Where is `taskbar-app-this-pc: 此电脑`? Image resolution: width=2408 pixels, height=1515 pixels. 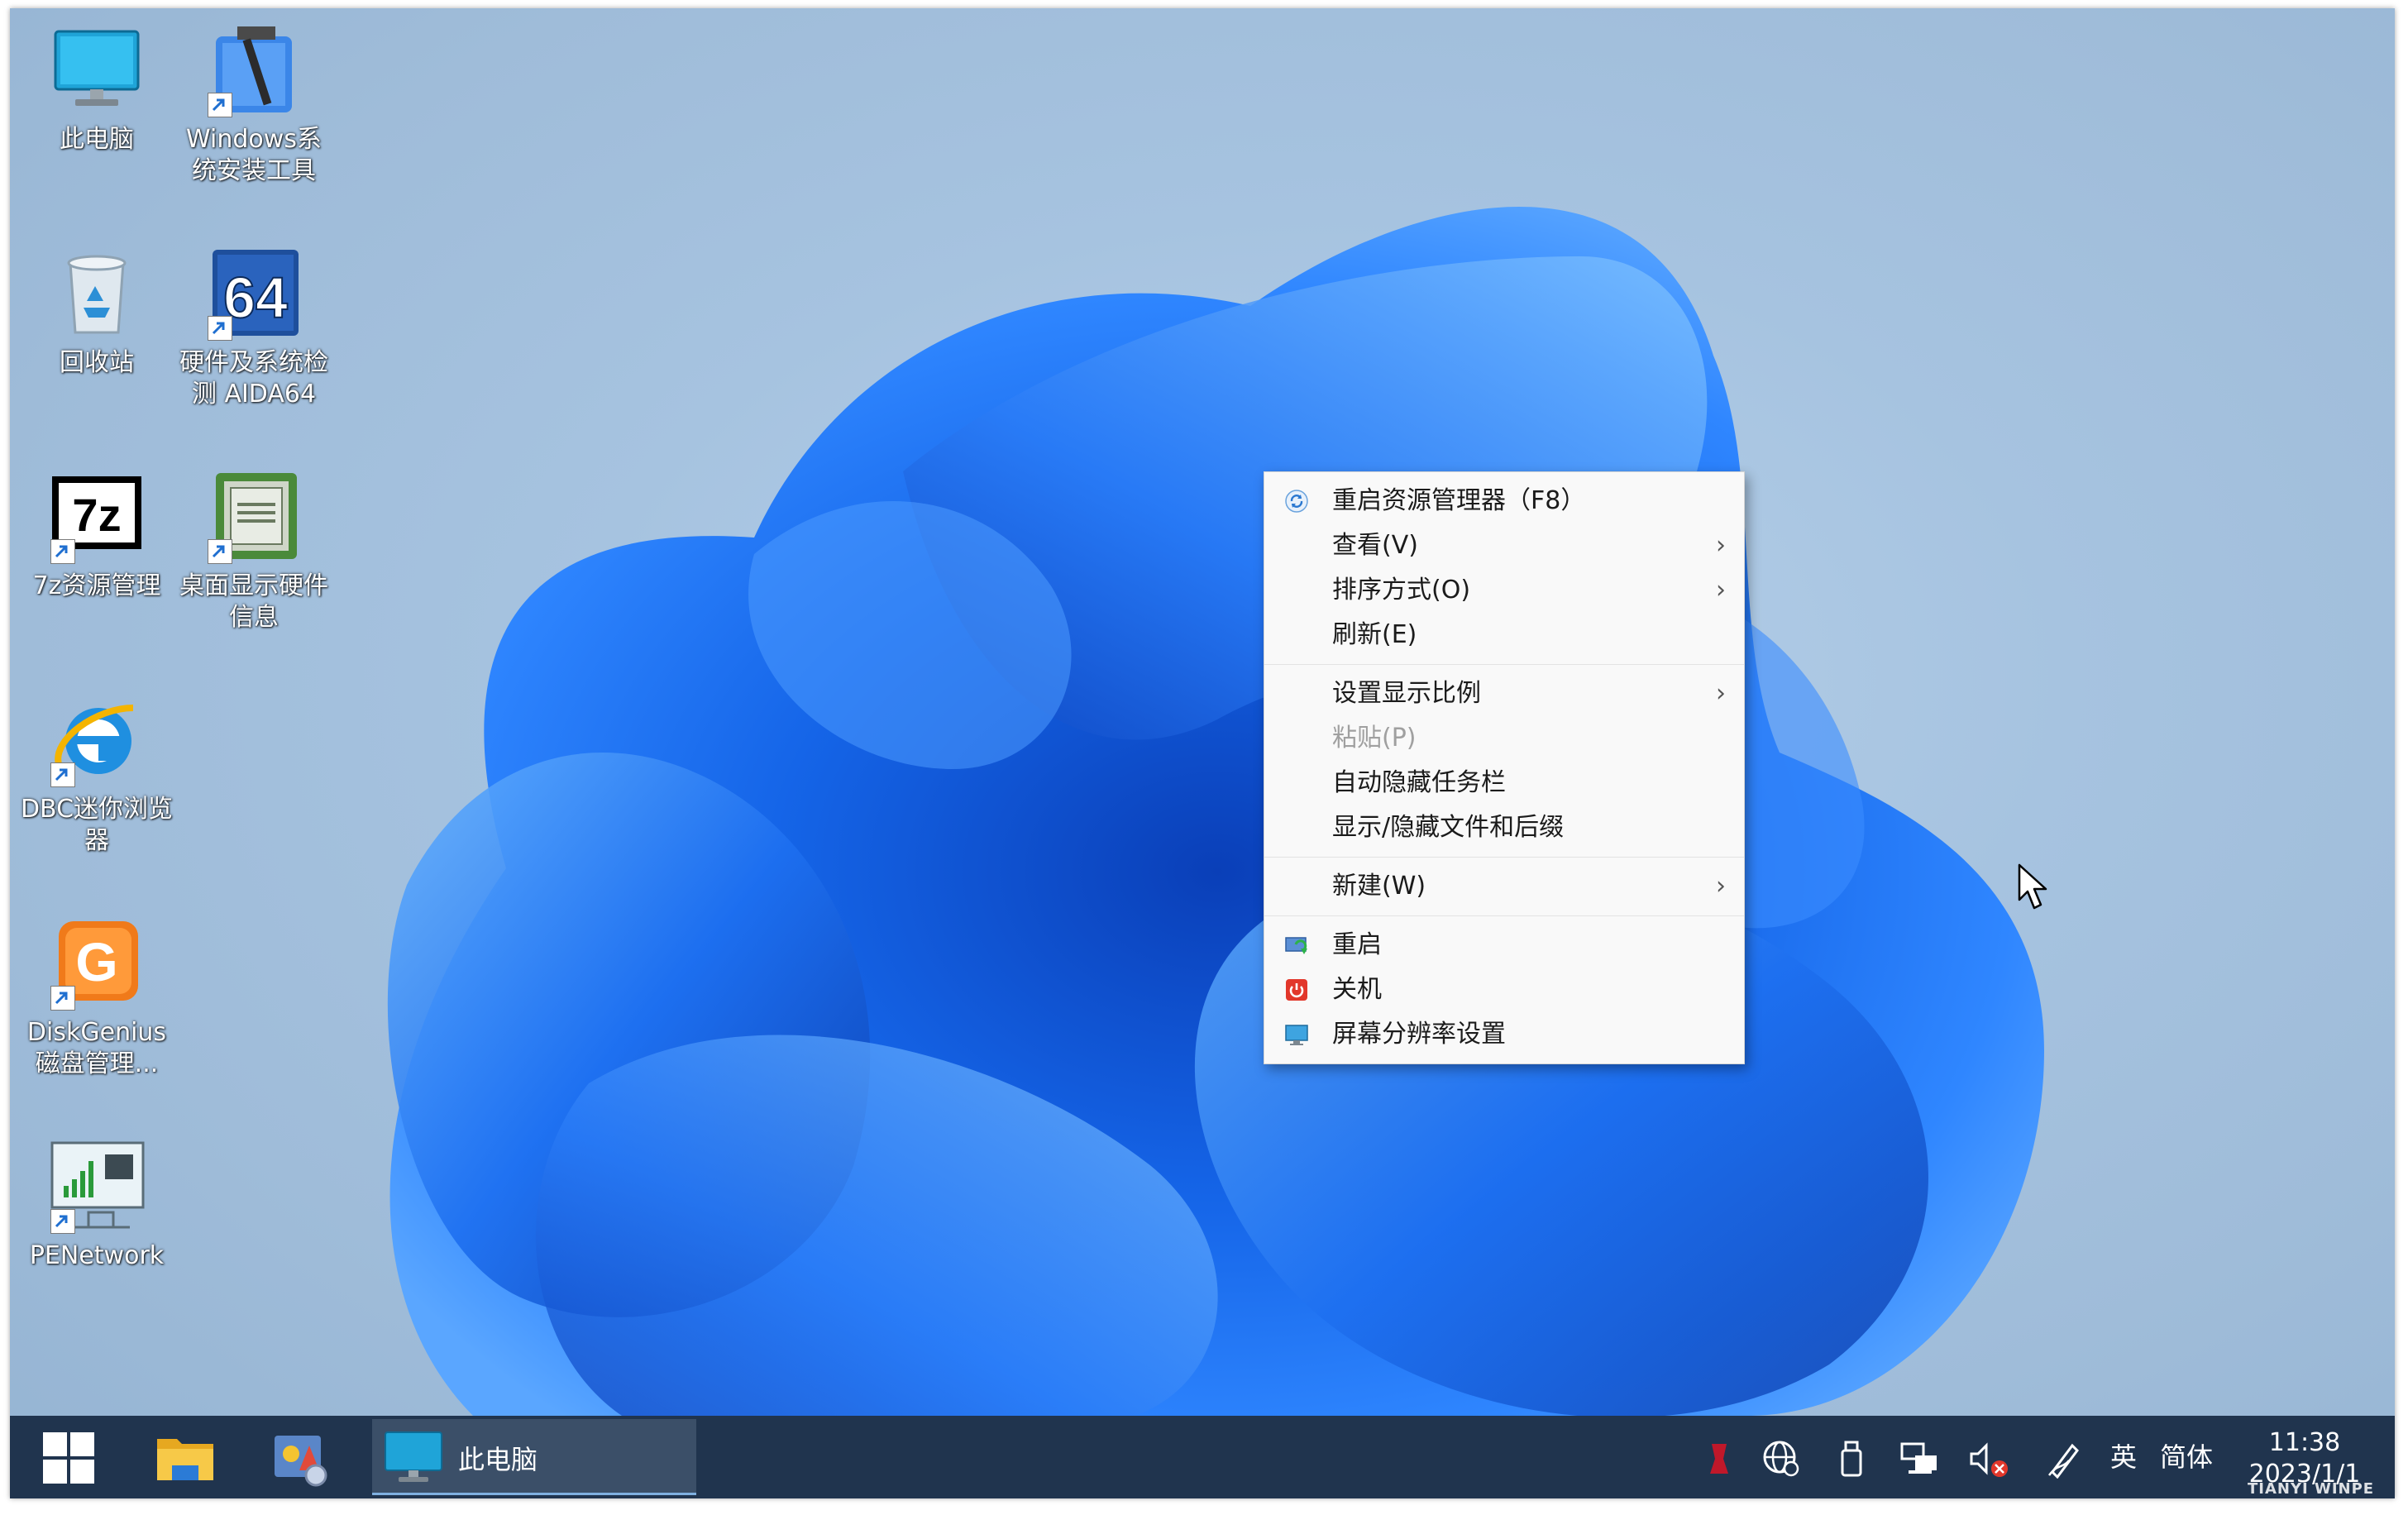 taskbar-app-this-pc: 此电脑 is located at coordinates (534, 1457).